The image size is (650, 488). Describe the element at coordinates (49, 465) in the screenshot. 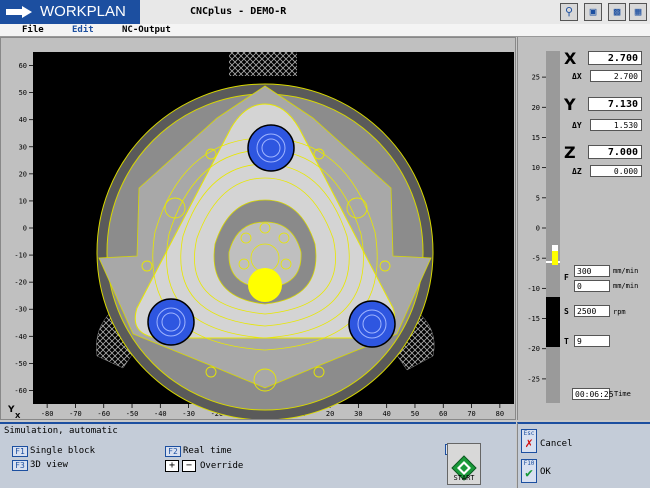

I see `3d-view-label: 3D view` at that location.